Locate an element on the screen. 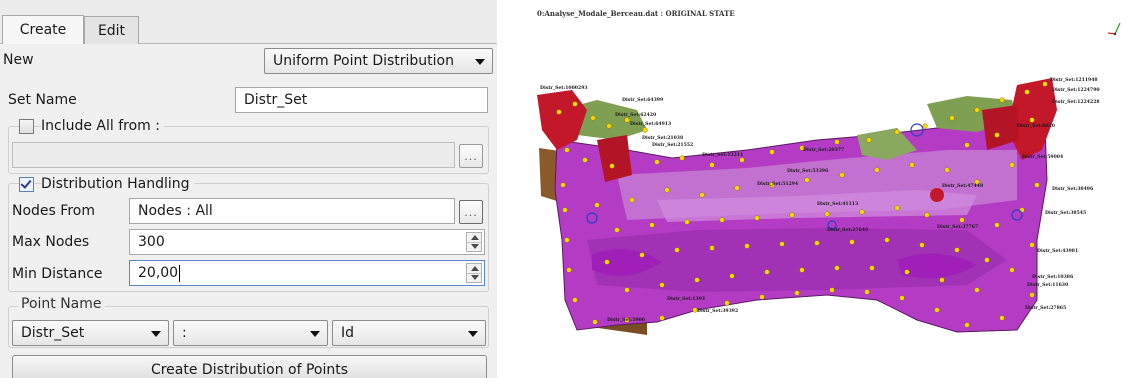  node-label: Distr_Set:53396 is located at coordinates (807, 171).